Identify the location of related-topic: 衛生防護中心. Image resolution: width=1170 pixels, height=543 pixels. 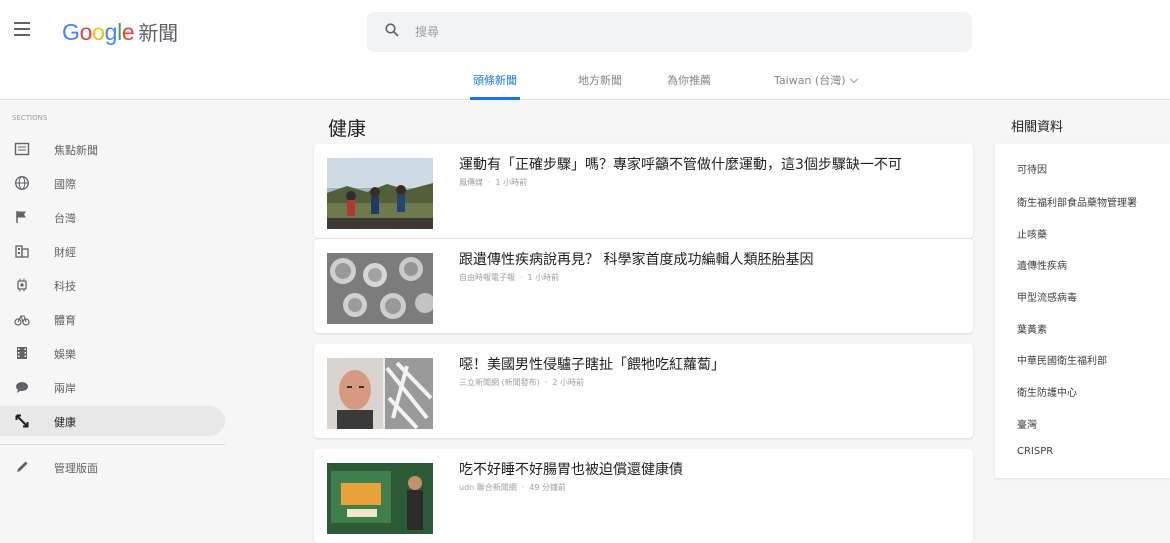
(1047, 391).